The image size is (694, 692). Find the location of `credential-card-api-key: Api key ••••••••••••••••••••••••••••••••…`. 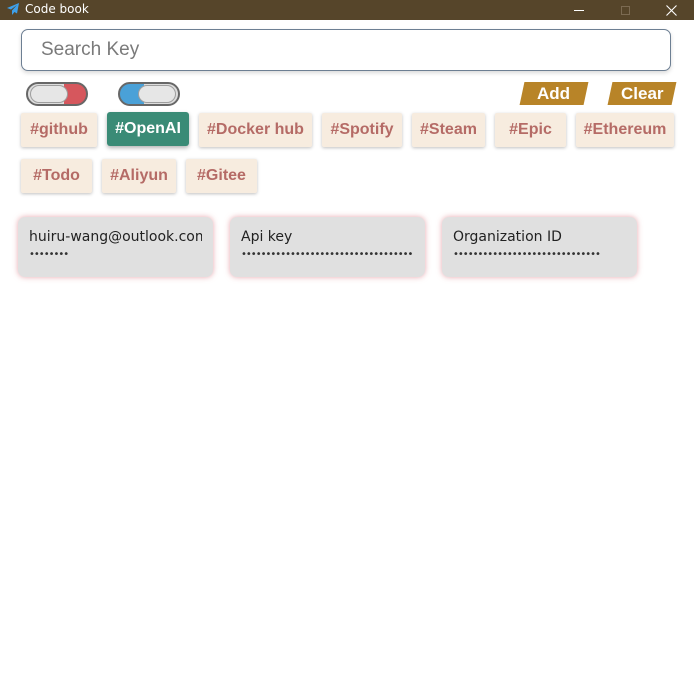

credential-card-api-key: Api key ••••••••••••••••••••••••••••••••… is located at coordinates (327, 247).